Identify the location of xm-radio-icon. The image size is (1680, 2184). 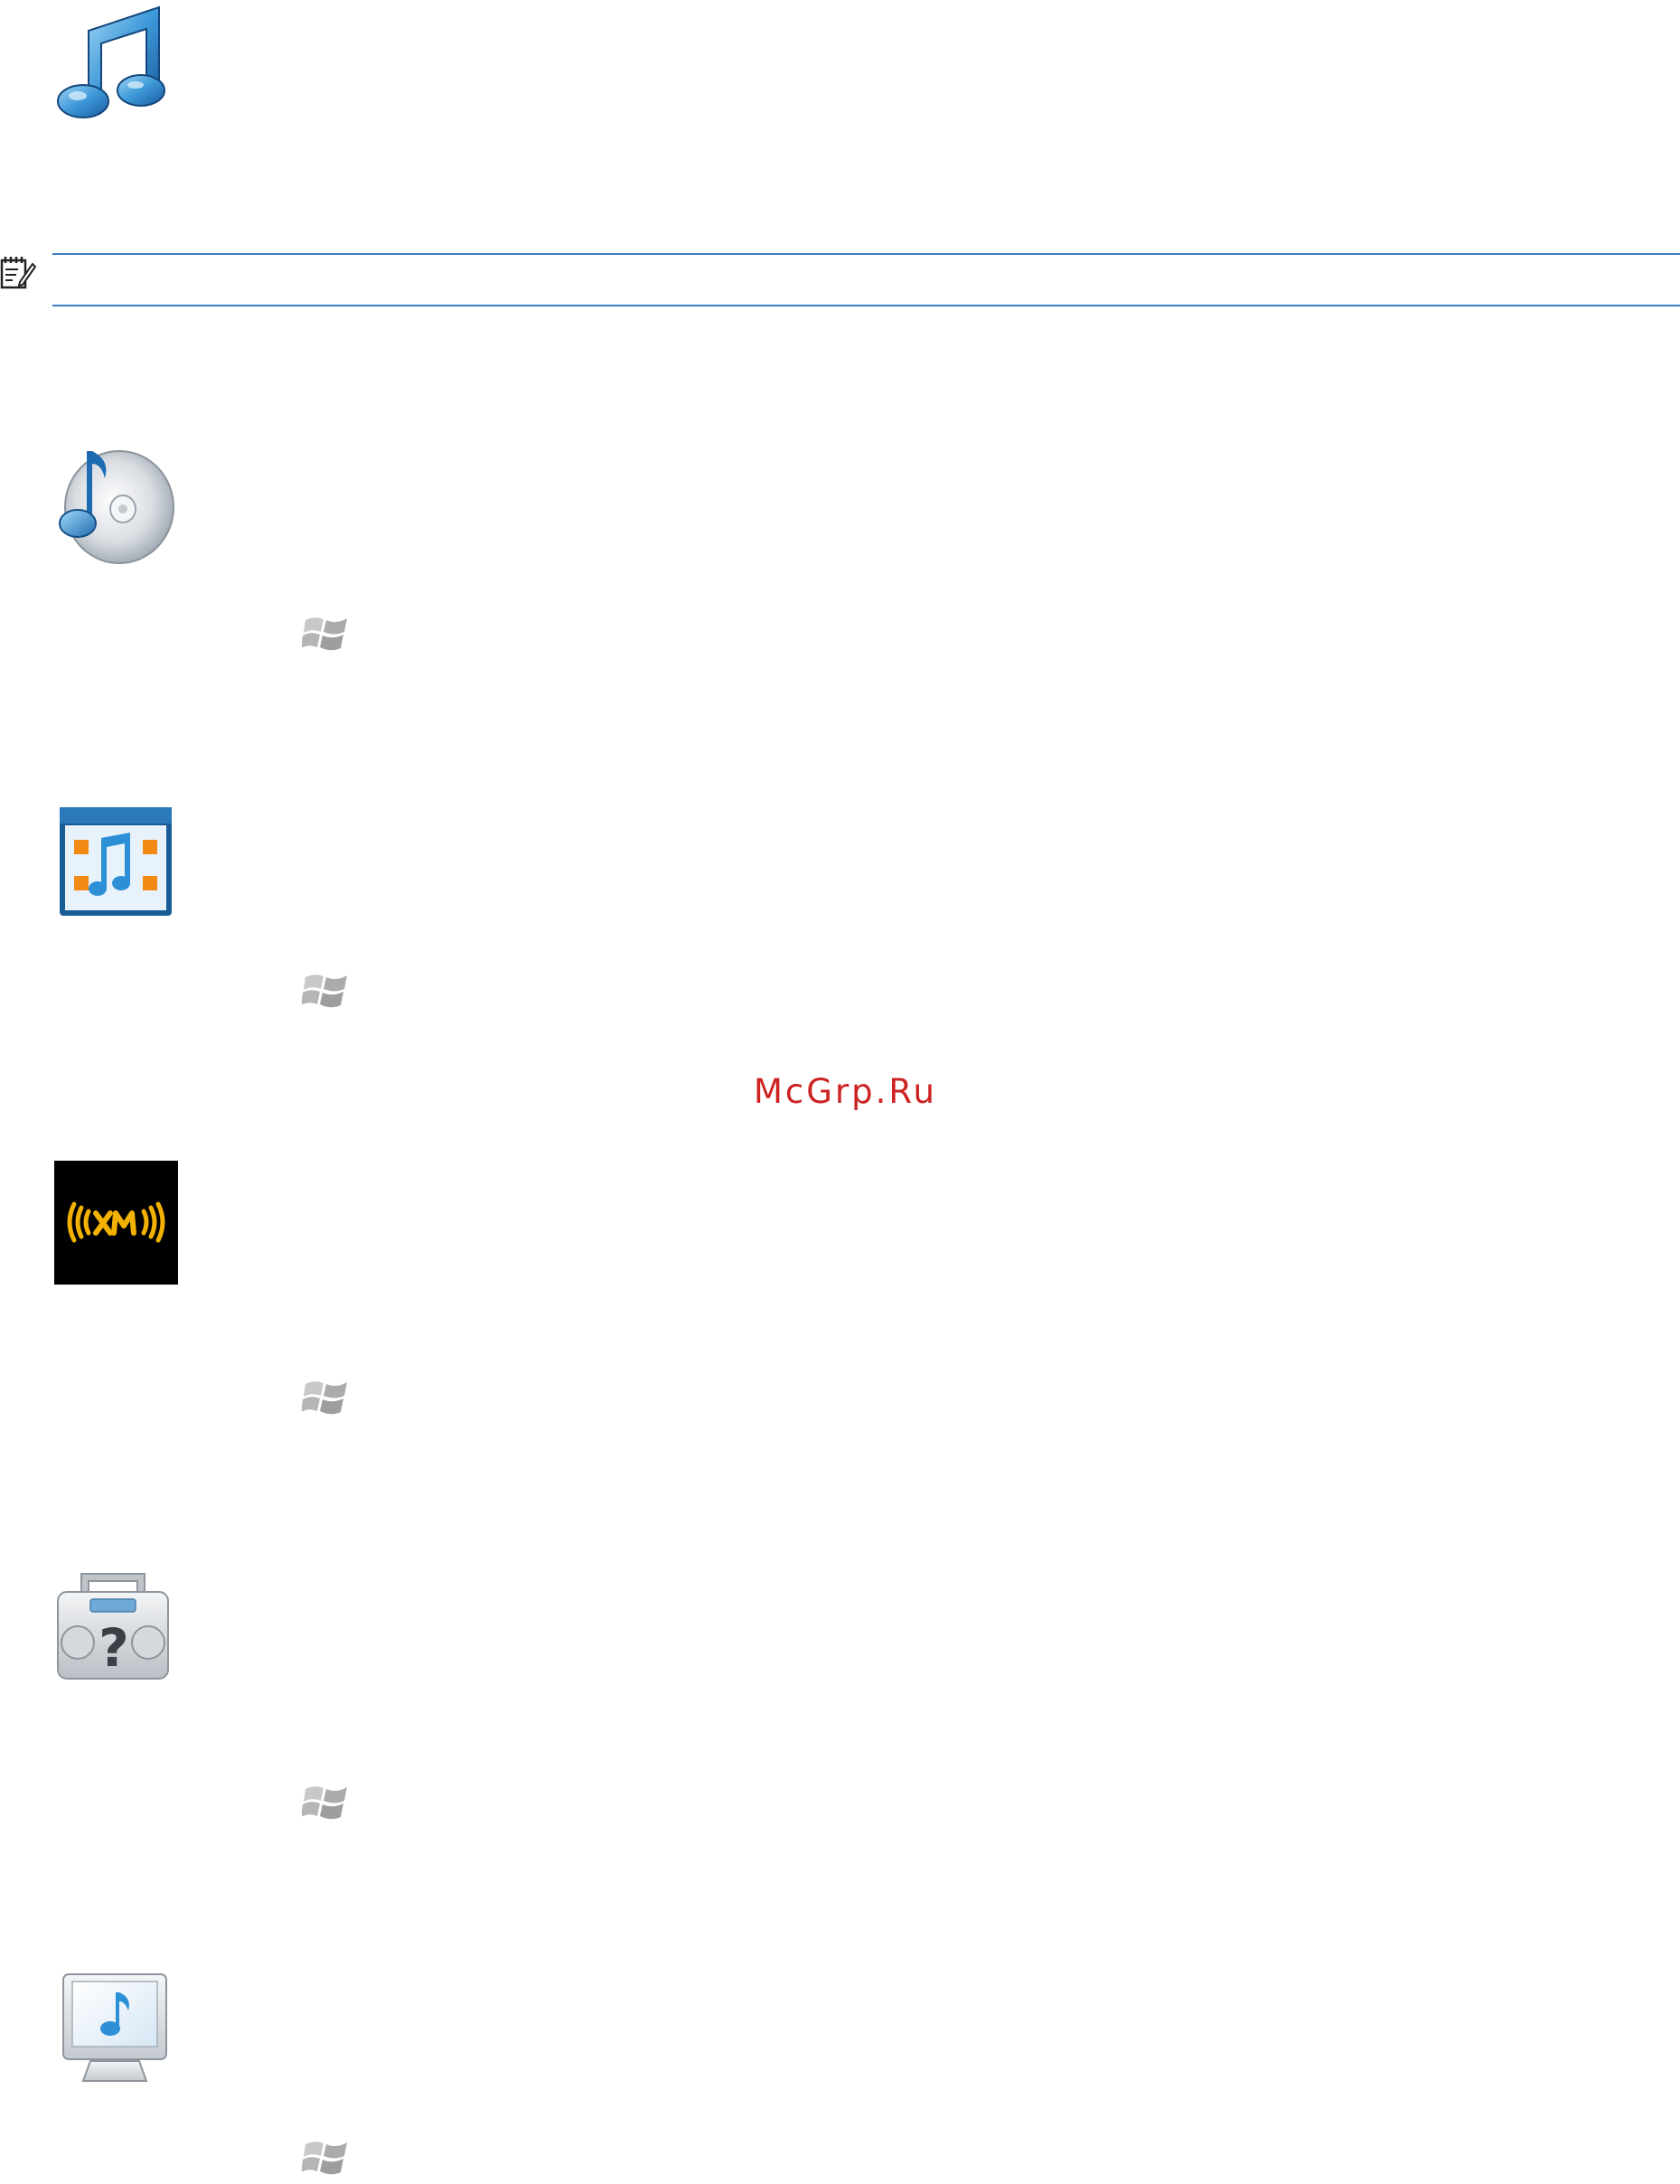
(116, 1223).